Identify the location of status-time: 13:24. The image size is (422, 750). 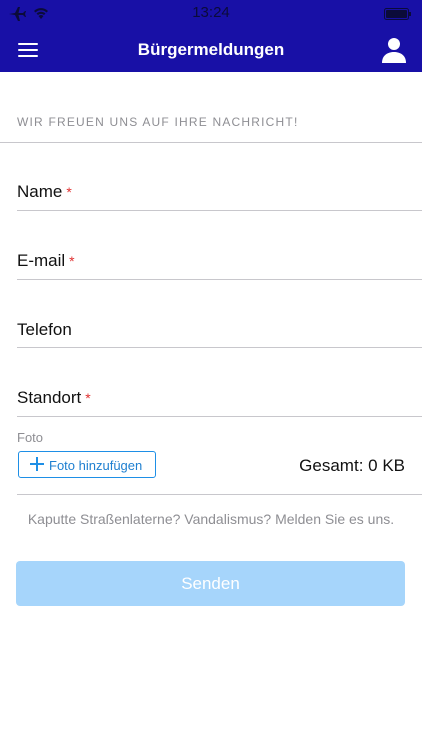
(211, 12).